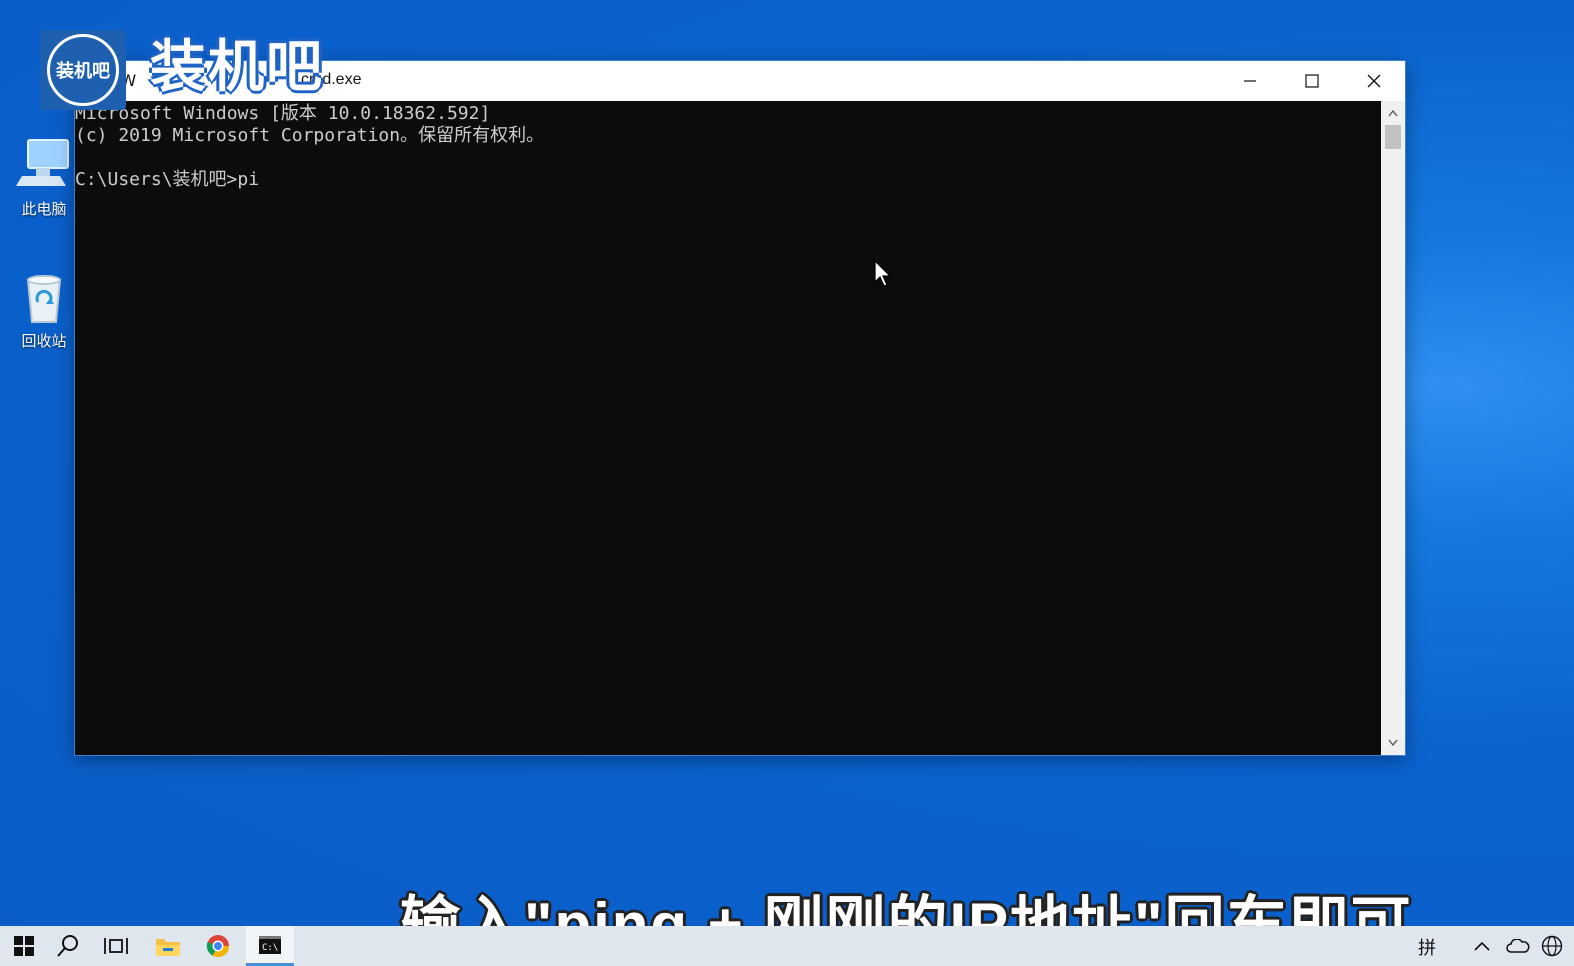 The height and width of the screenshot is (966, 1574). I want to click on close-button, so click(1374, 81).